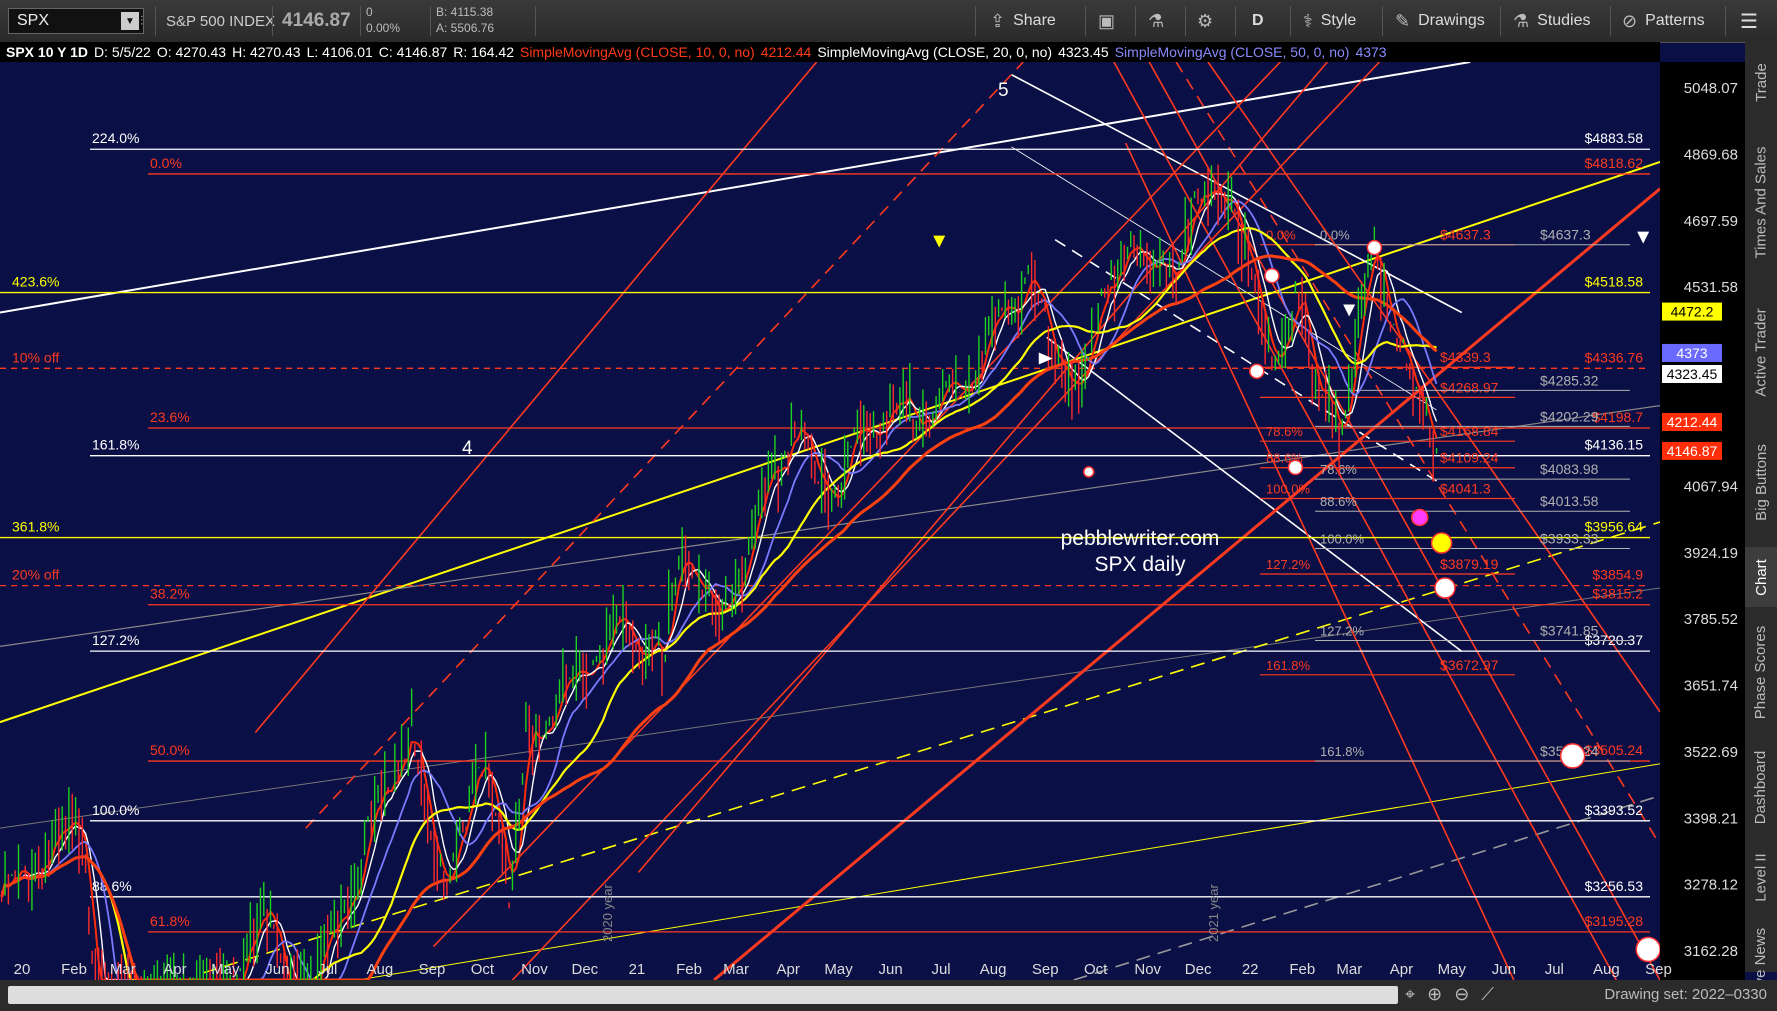 This screenshot has height=1011, width=1777. Describe the element at coordinates (35, 527) in the screenshot. I see `fib-level-label: 361.8%` at that location.